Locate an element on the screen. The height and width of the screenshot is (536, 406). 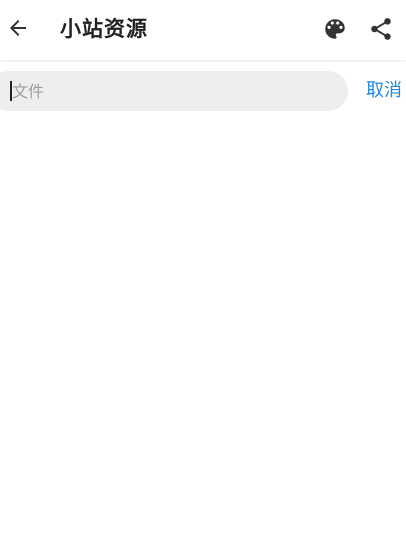
cancel-button: 取消 is located at coordinates (384, 91).